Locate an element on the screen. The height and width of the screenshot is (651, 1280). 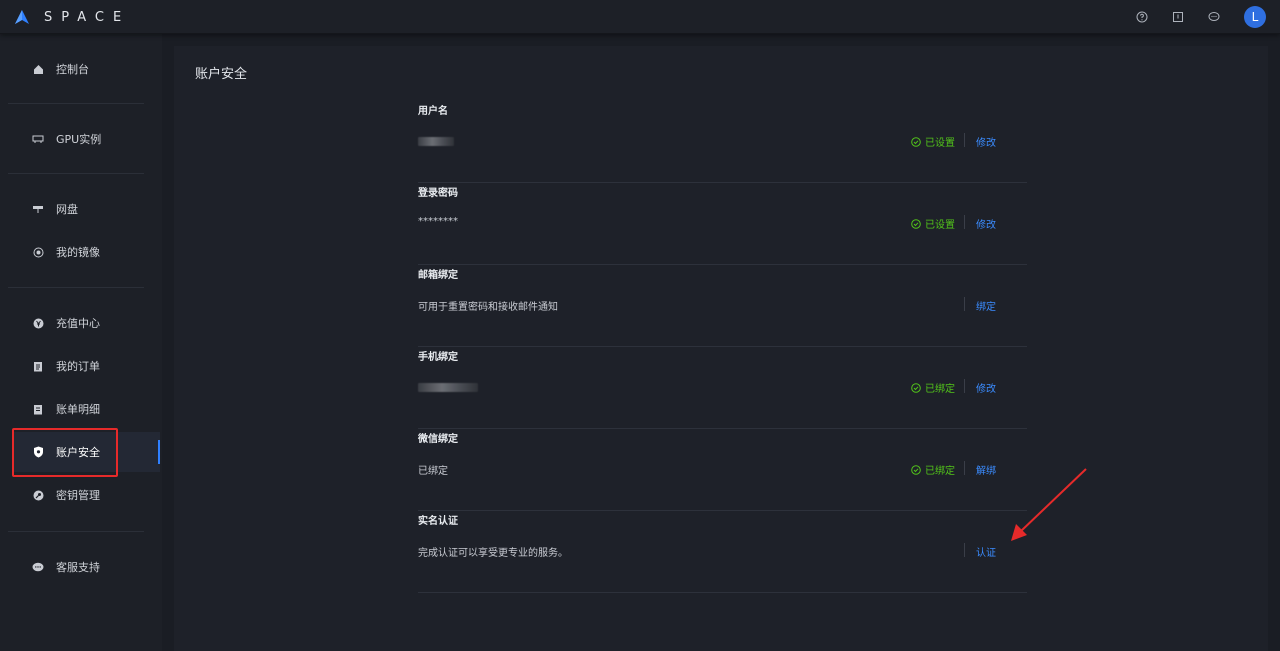
section-title: 登录密码 is located at coordinates (438, 193).